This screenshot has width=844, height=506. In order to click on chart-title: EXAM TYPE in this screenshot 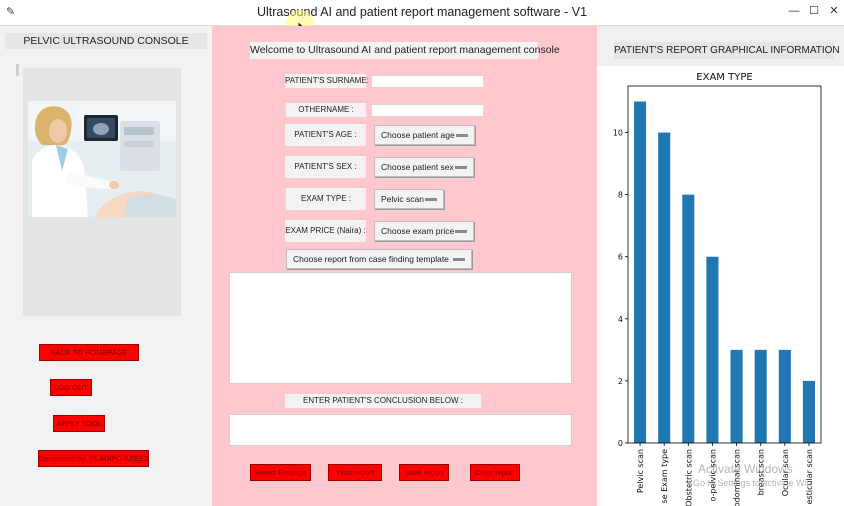, I will do `click(724, 77)`.